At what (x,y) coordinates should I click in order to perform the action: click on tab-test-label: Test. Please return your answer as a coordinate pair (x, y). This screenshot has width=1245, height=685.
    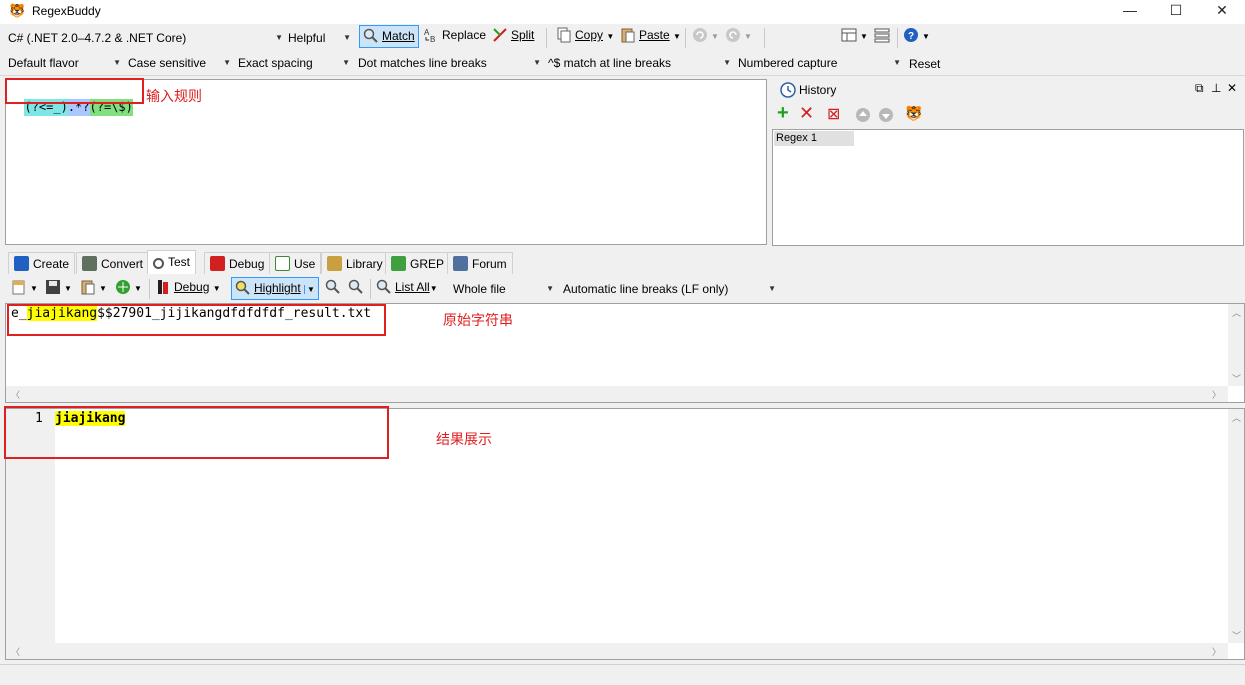
    Looking at the image, I should click on (179, 262).